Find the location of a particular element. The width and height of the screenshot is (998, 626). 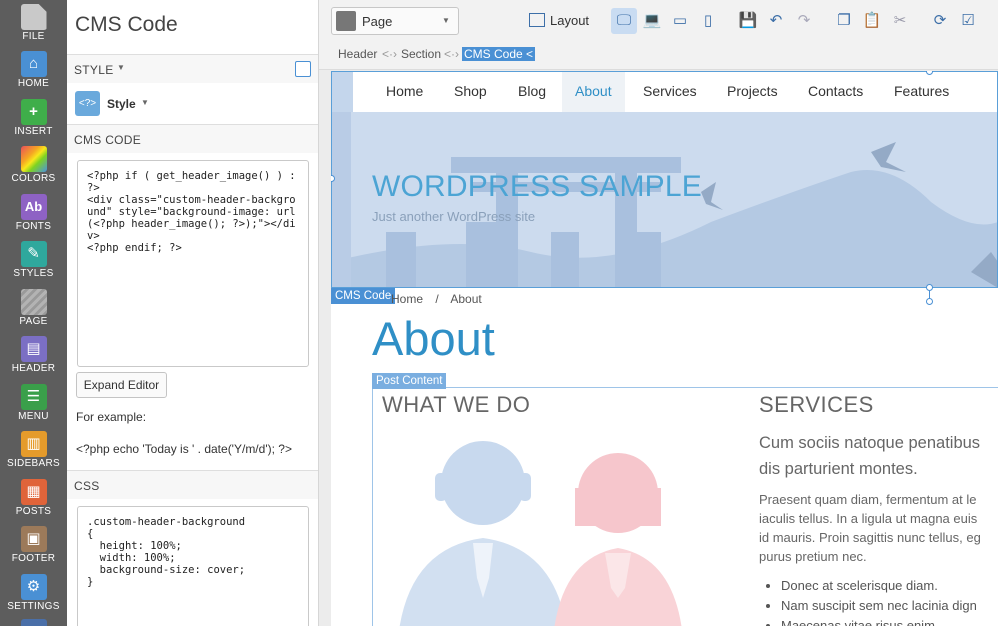

page-select: Page ▼ is located at coordinates (395, 21).